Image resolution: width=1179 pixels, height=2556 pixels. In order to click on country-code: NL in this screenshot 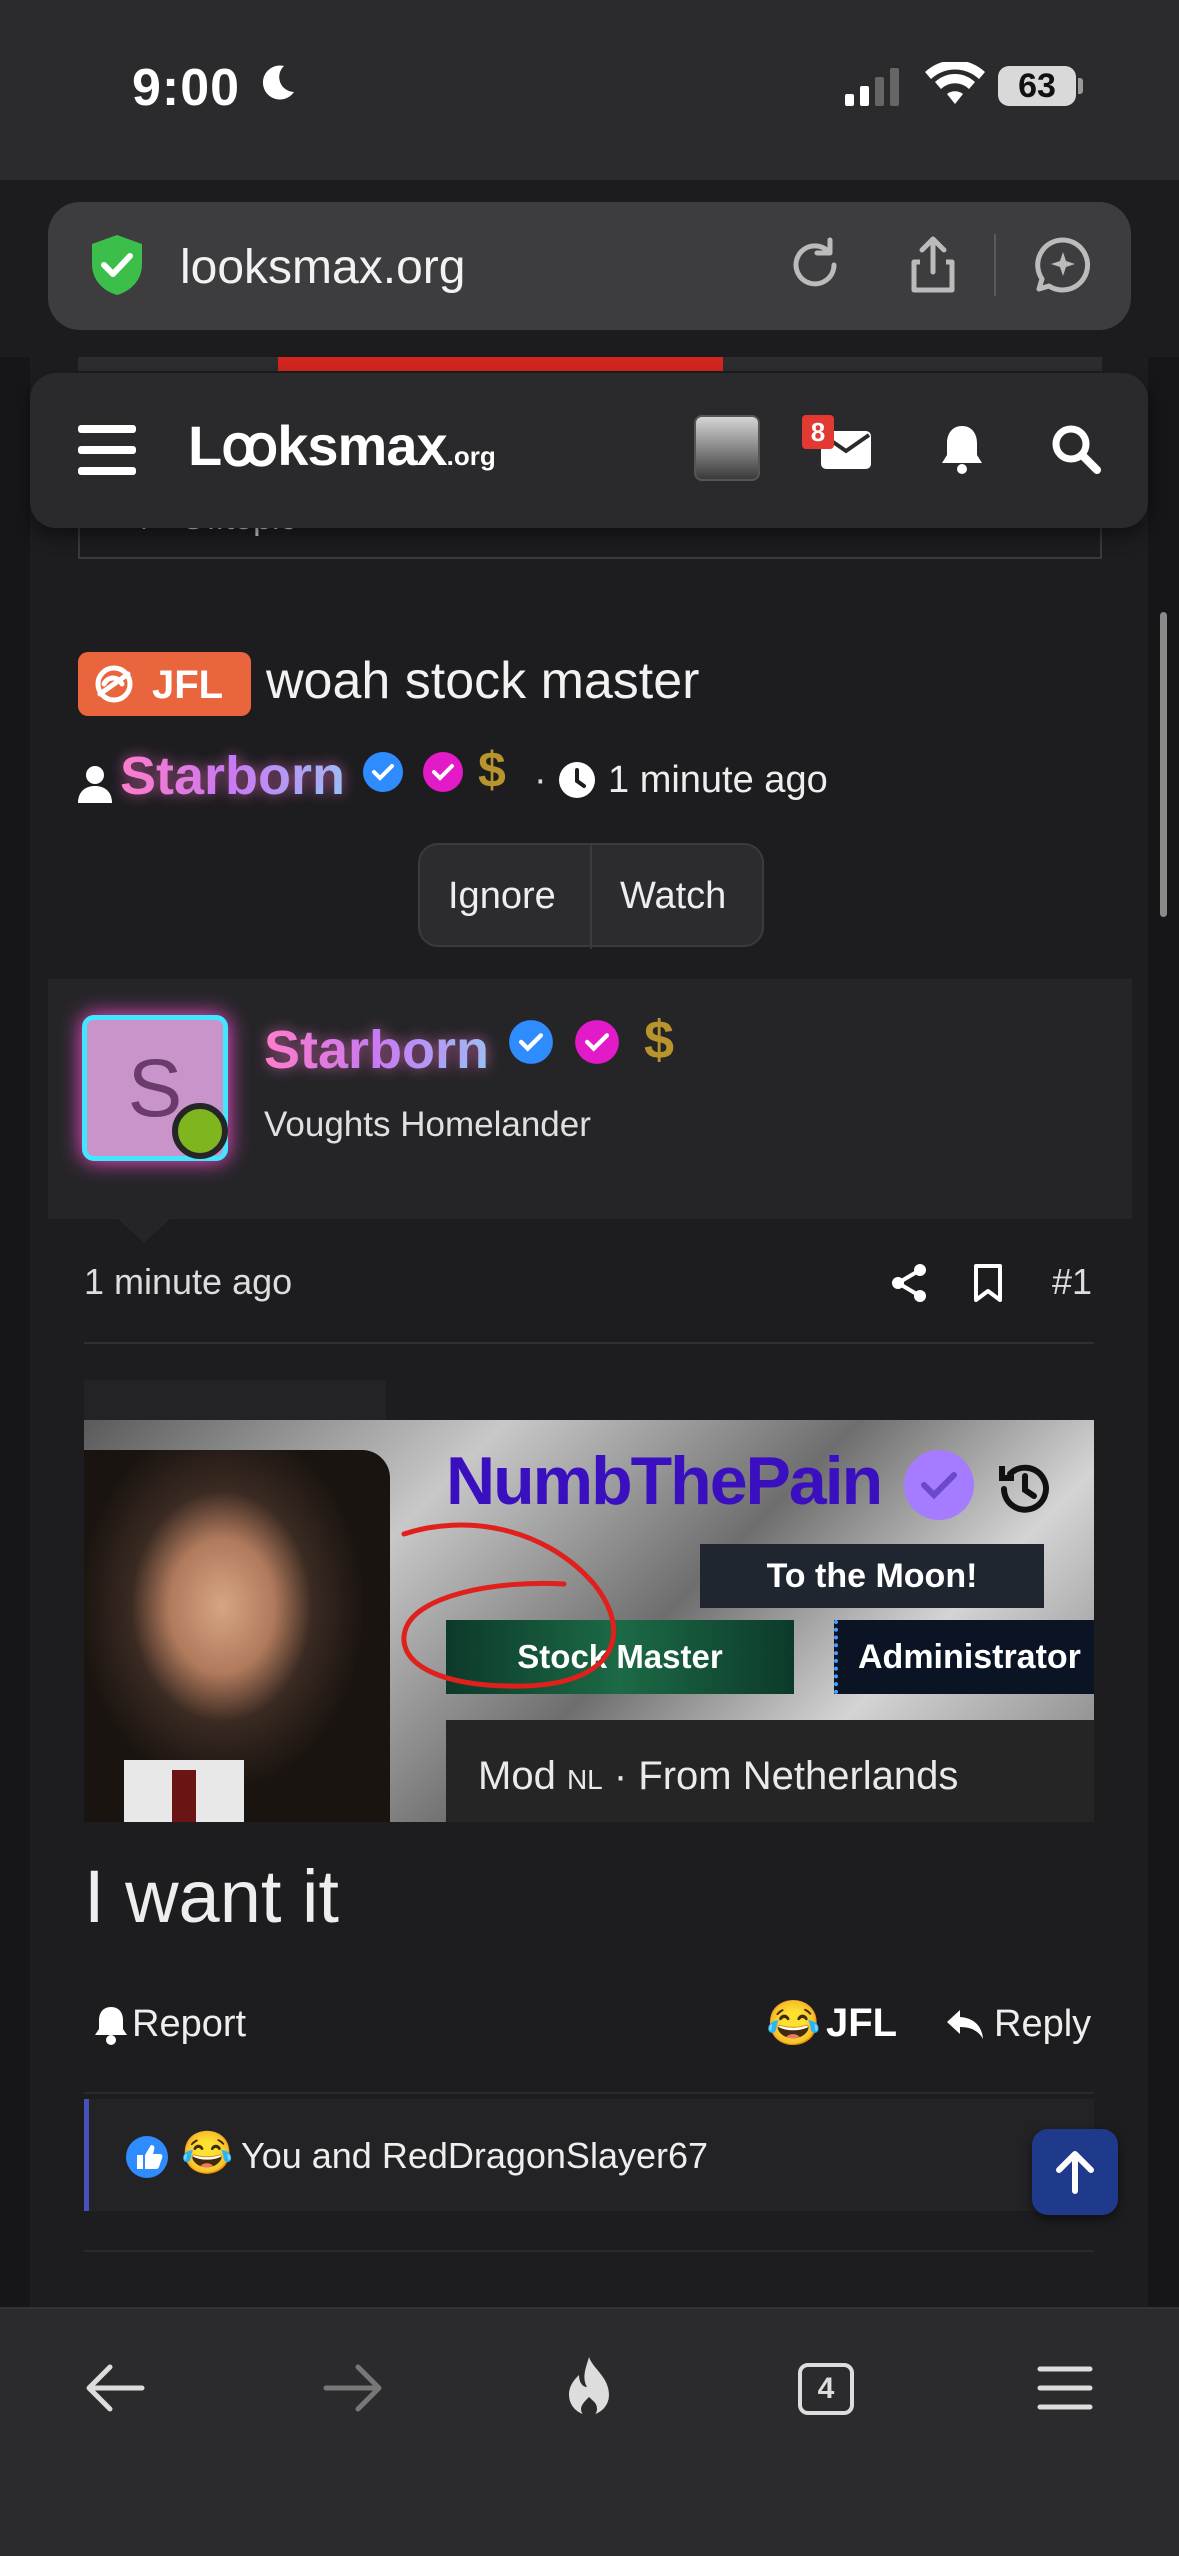, I will do `click(584, 1779)`.